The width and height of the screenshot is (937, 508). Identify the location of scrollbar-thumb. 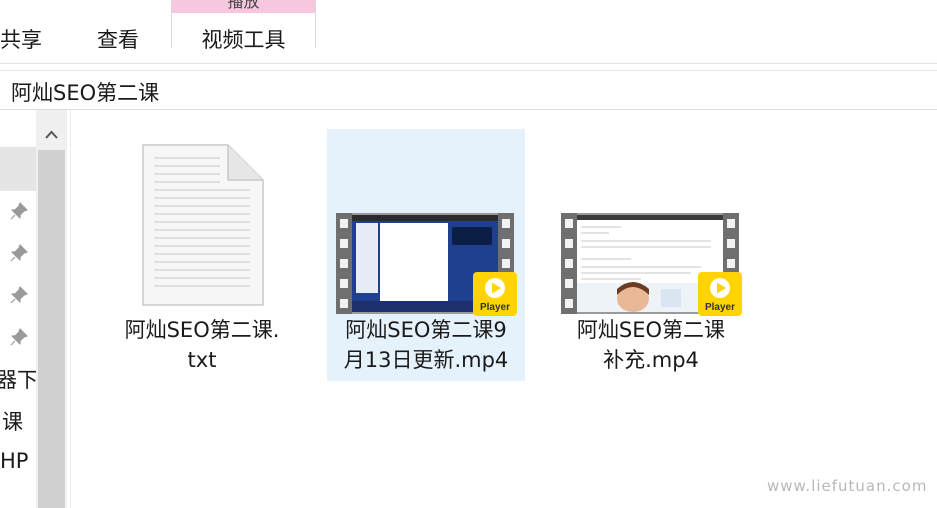
(51, 329).